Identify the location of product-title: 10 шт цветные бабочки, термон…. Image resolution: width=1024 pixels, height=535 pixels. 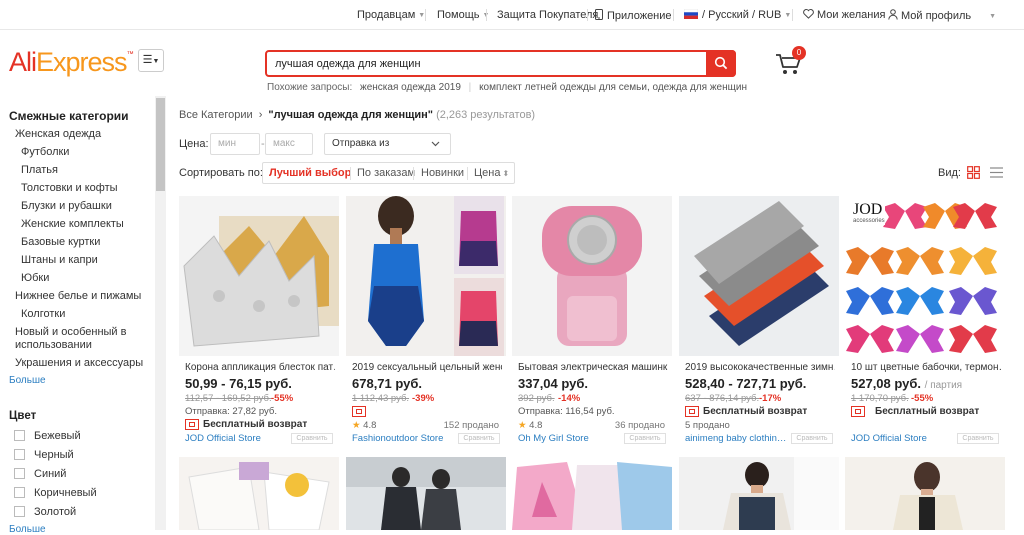
(926, 367).